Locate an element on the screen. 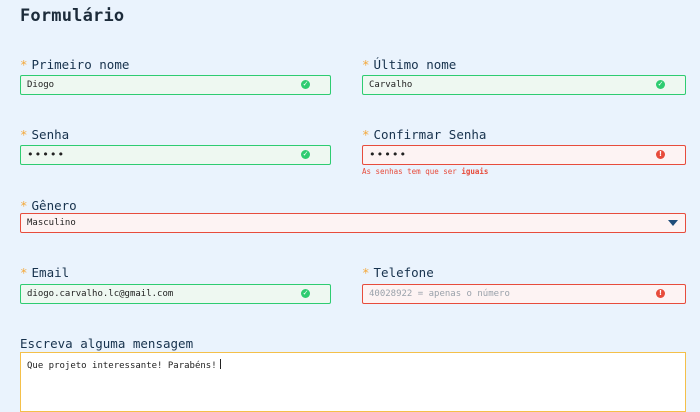 This screenshot has height=412, width=700. gender-select: Masculino is located at coordinates (353, 223).